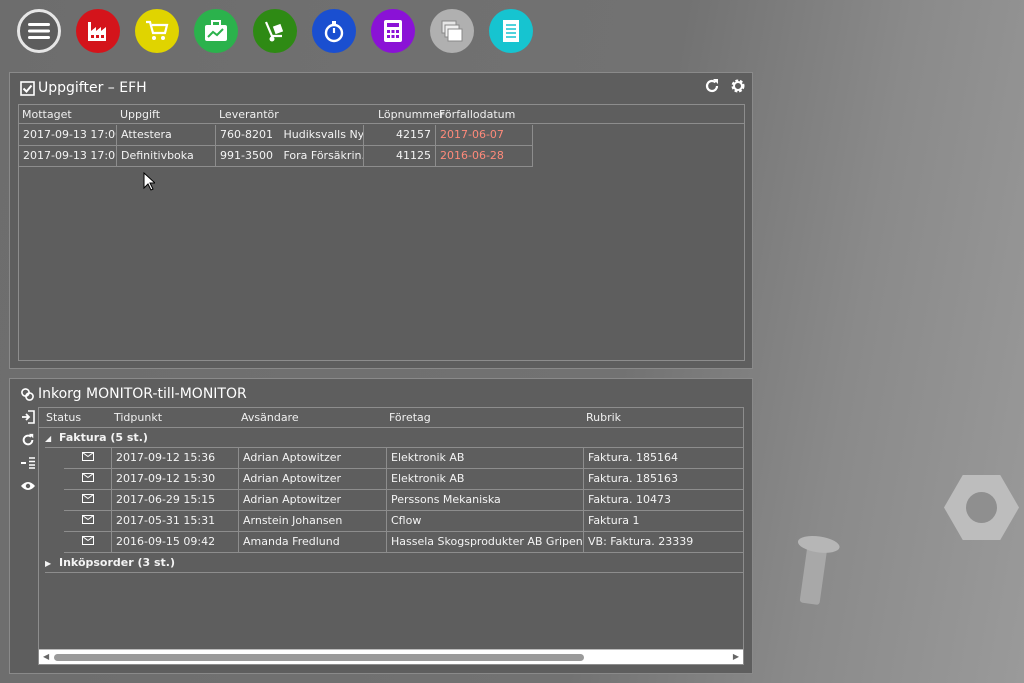 The width and height of the screenshot is (1024, 683). Describe the element at coordinates (400, 156) in the screenshot. I see `serial-cell: 41125` at that location.